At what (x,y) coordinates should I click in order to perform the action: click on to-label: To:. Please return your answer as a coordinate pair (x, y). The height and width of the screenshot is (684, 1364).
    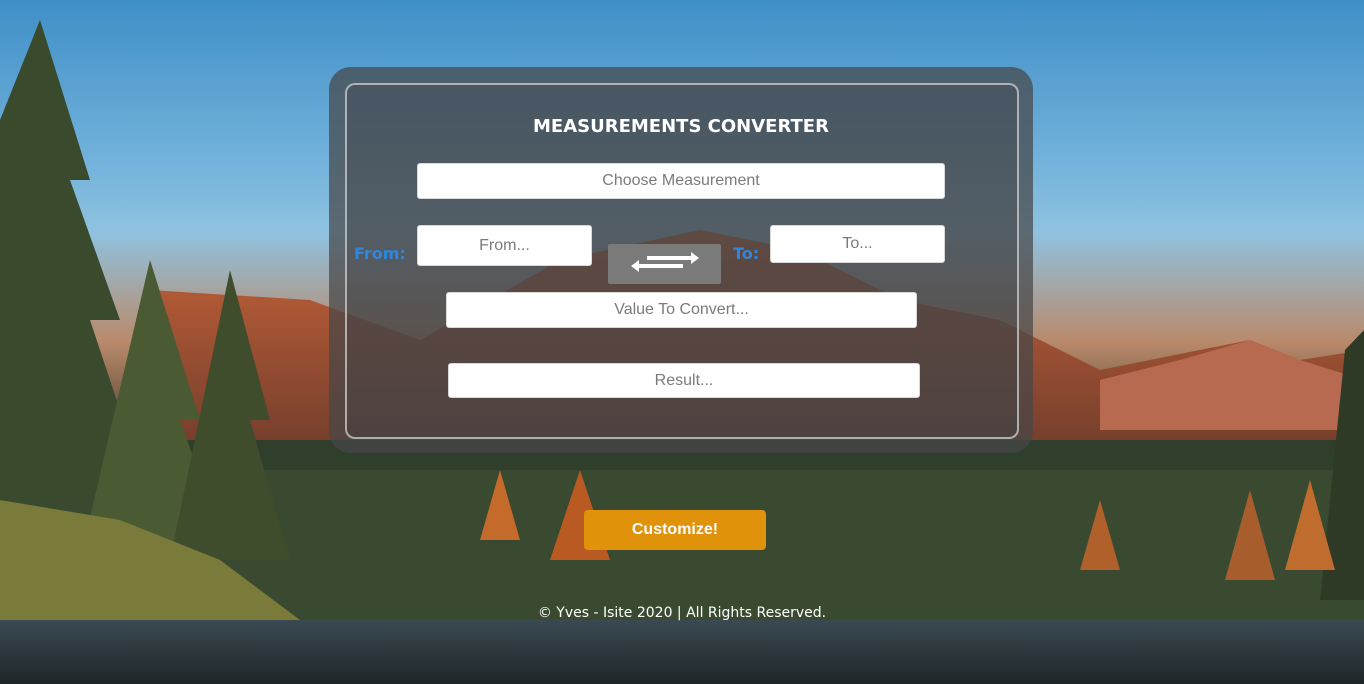
    Looking at the image, I should click on (746, 253).